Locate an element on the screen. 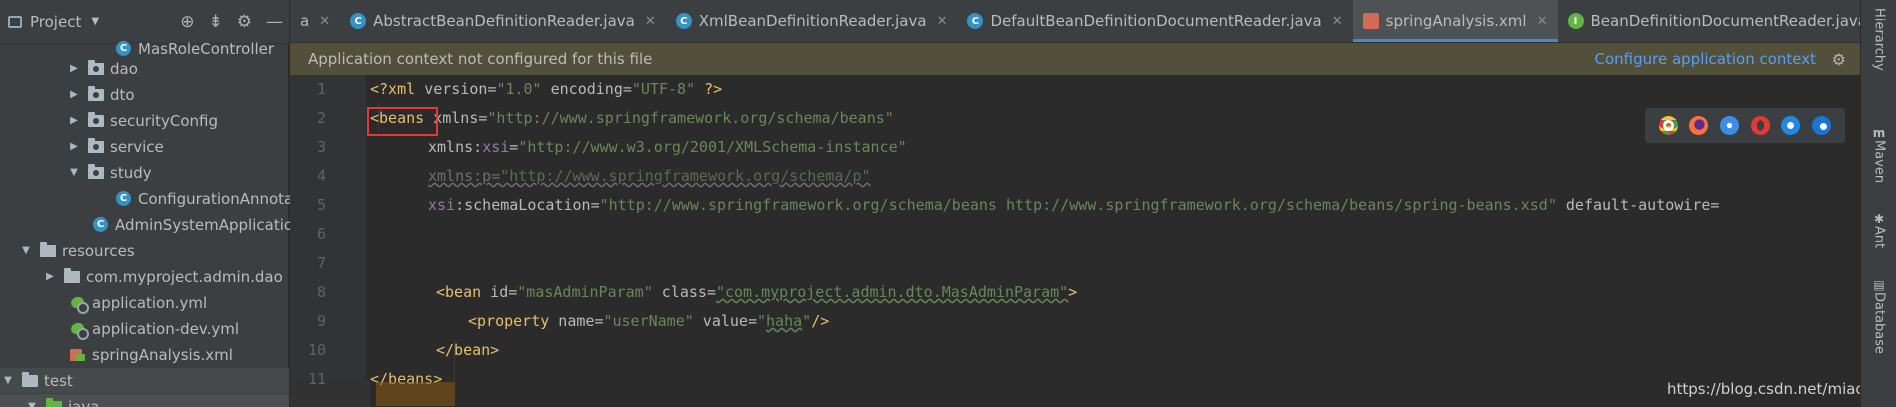  database-icon: ▤ is located at coordinates (1879, 285).